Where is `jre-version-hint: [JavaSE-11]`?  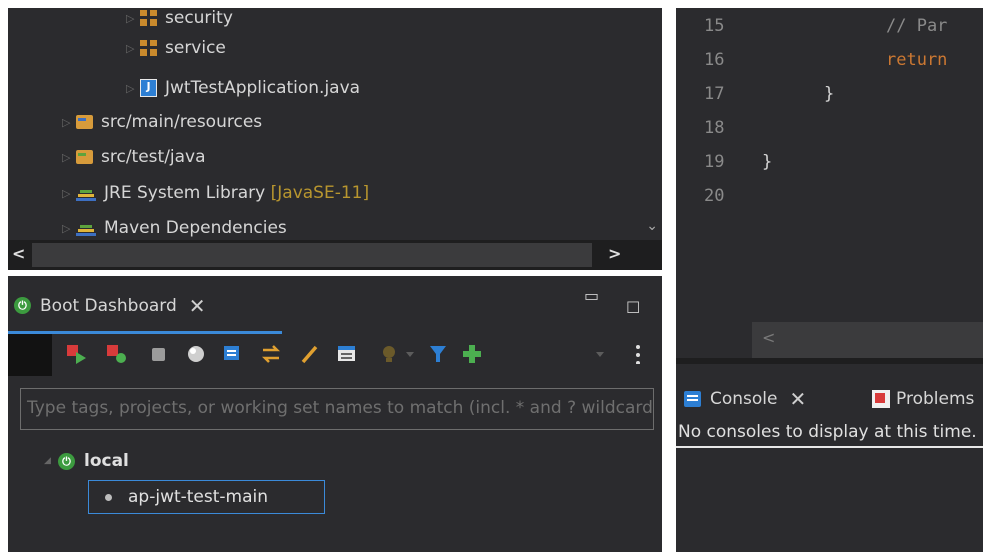 jre-version-hint: [JavaSE-11] is located at coordinates (320, 193).